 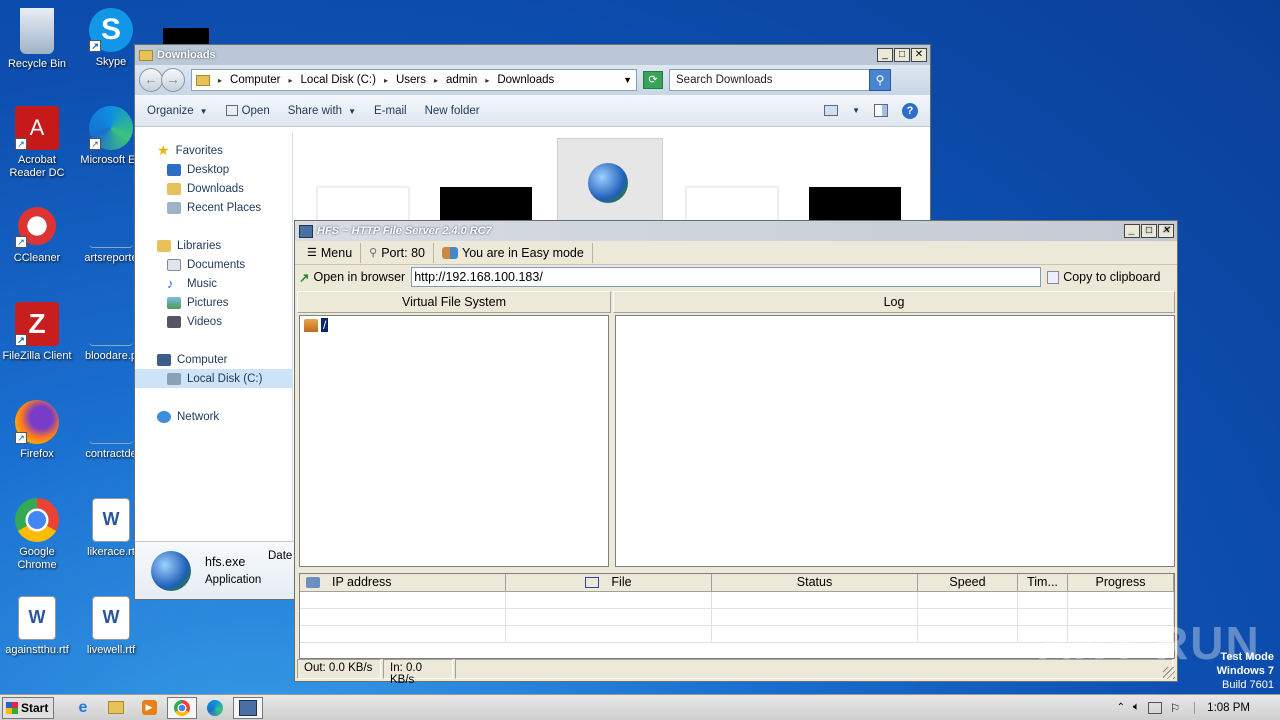 I want to click on taskbar-explorer, so click(x=116, y=708).